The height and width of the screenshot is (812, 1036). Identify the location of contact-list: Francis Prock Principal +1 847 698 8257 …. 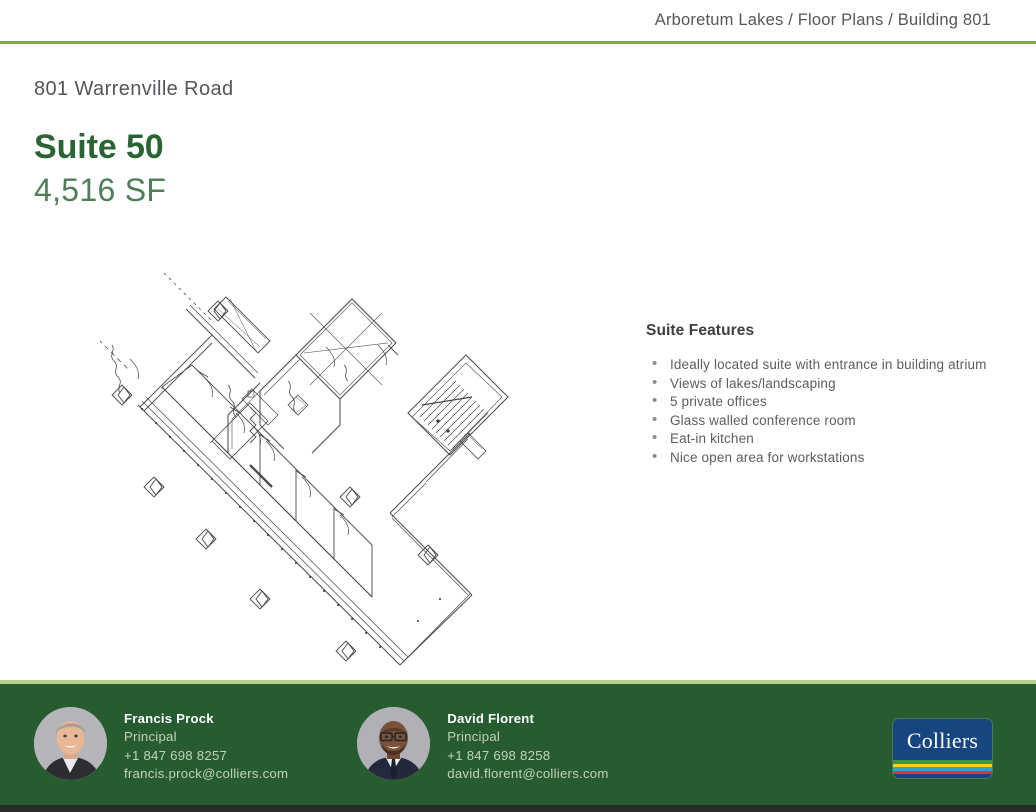
(321, 745).